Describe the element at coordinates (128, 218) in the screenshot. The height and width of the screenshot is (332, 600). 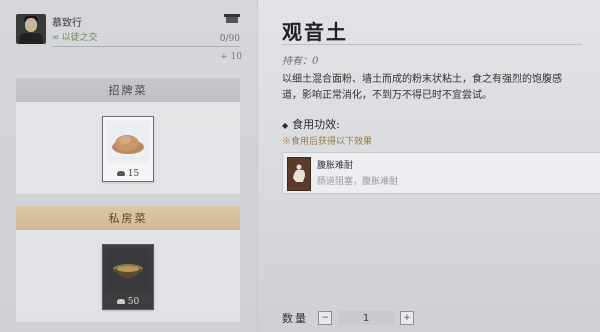
I see `private-dish-header: 私房菜` at that location.